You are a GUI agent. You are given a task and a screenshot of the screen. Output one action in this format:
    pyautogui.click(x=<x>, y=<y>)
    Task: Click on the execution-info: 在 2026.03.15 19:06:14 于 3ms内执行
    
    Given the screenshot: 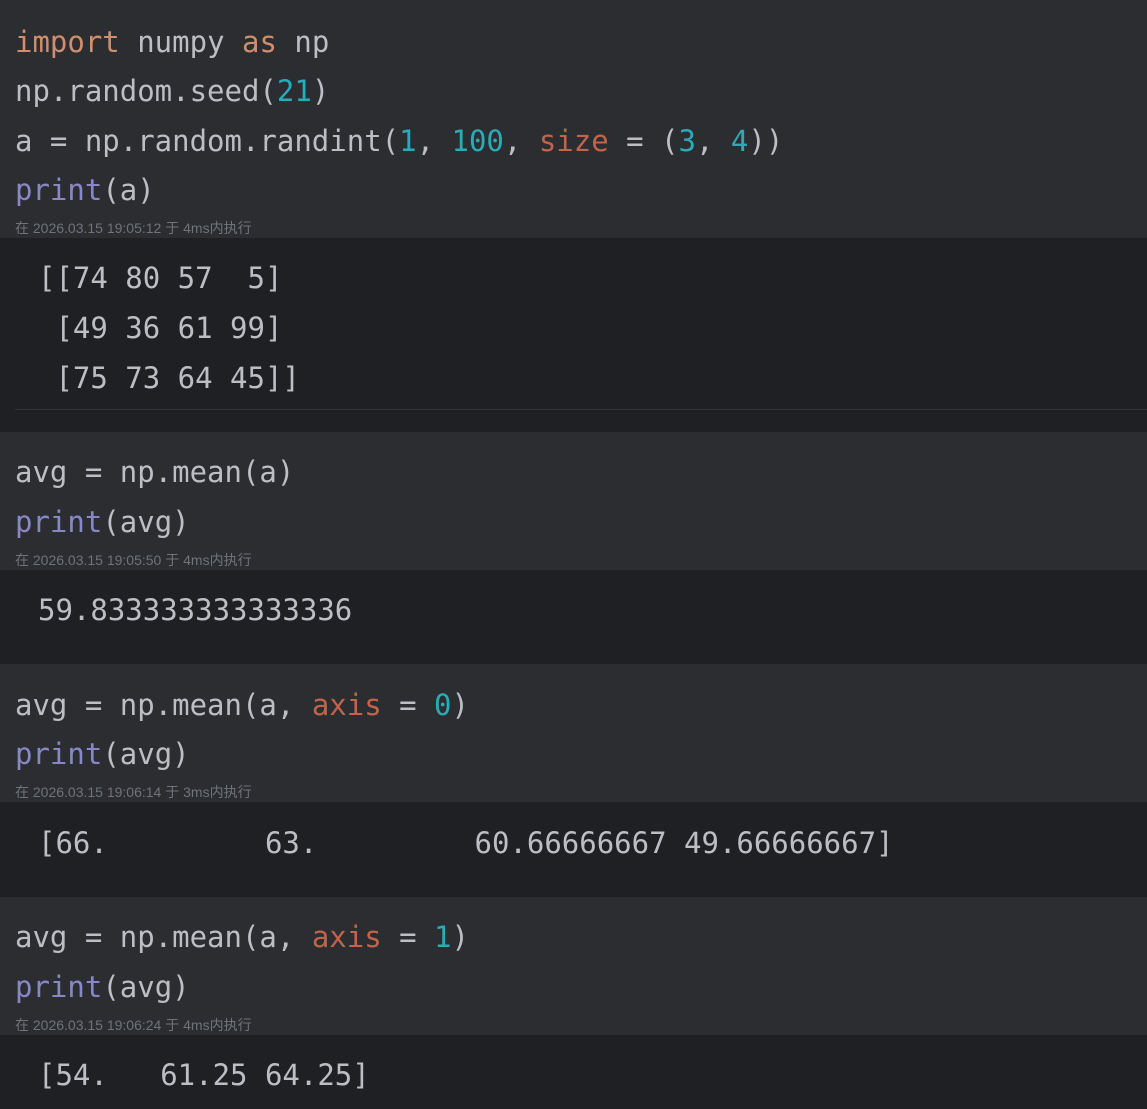 What is the action you would take?
    pyautogui.click(x=133, y=792)
    